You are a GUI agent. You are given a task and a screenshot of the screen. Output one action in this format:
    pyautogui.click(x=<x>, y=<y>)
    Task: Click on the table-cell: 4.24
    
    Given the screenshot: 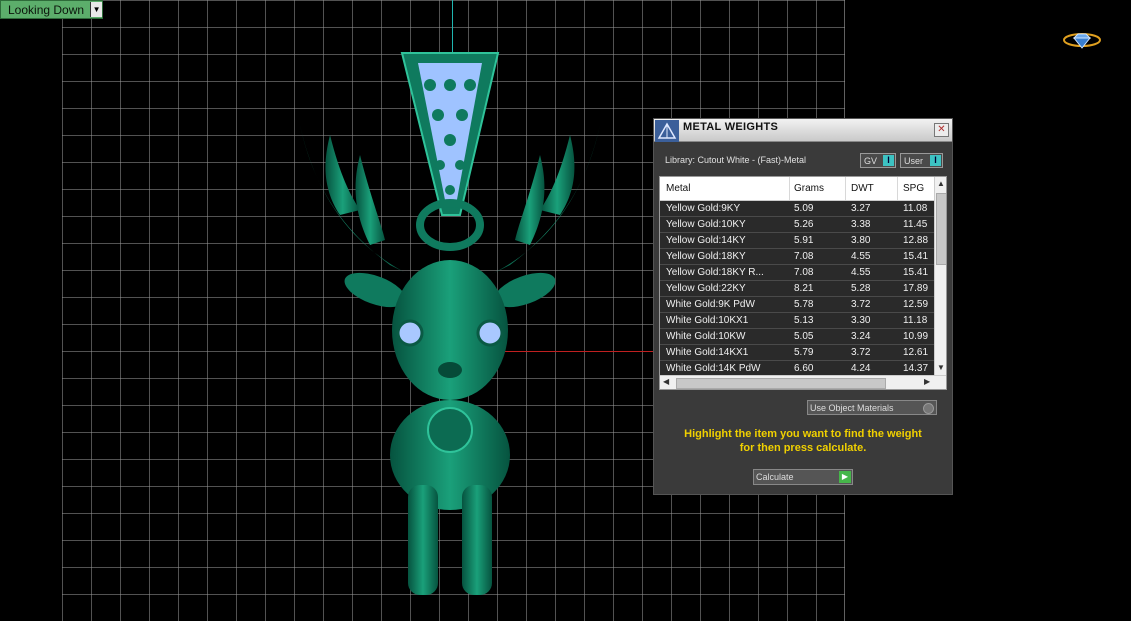 What is the action you would take?
    pyautogui.click(x=861, y=368)
    